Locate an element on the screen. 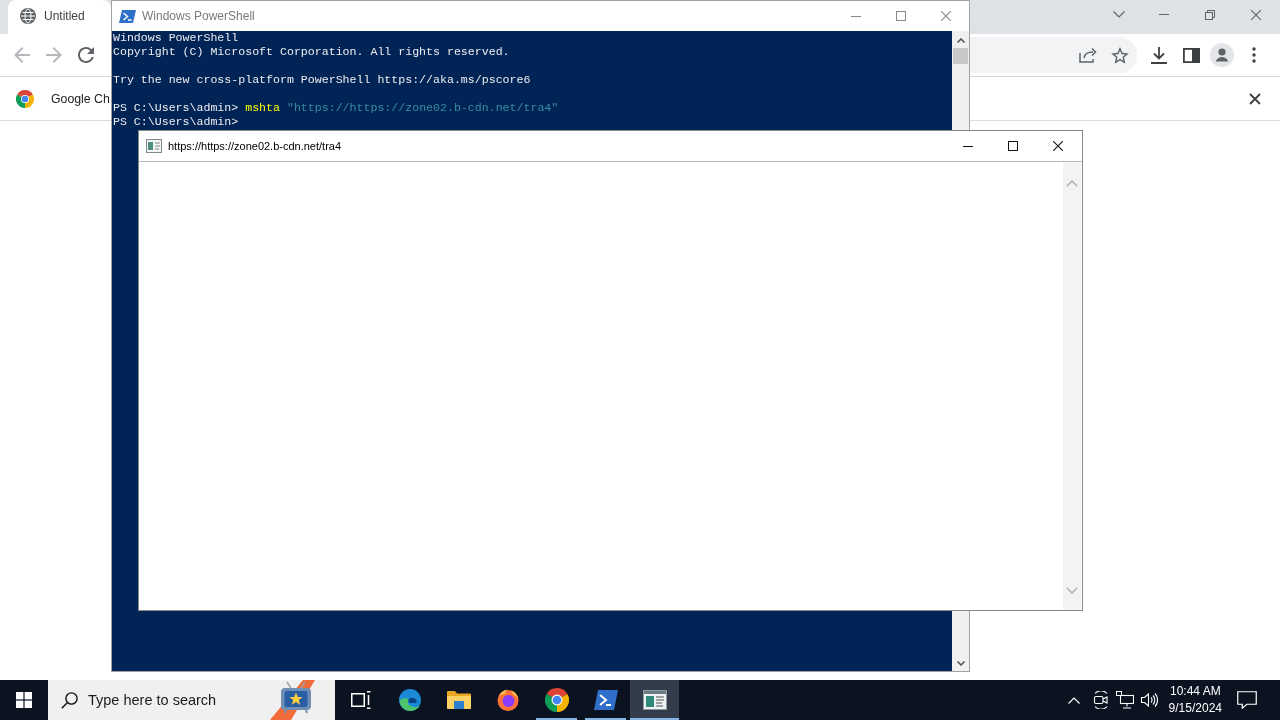  restore-icon is located at coordinates (1210, 14).